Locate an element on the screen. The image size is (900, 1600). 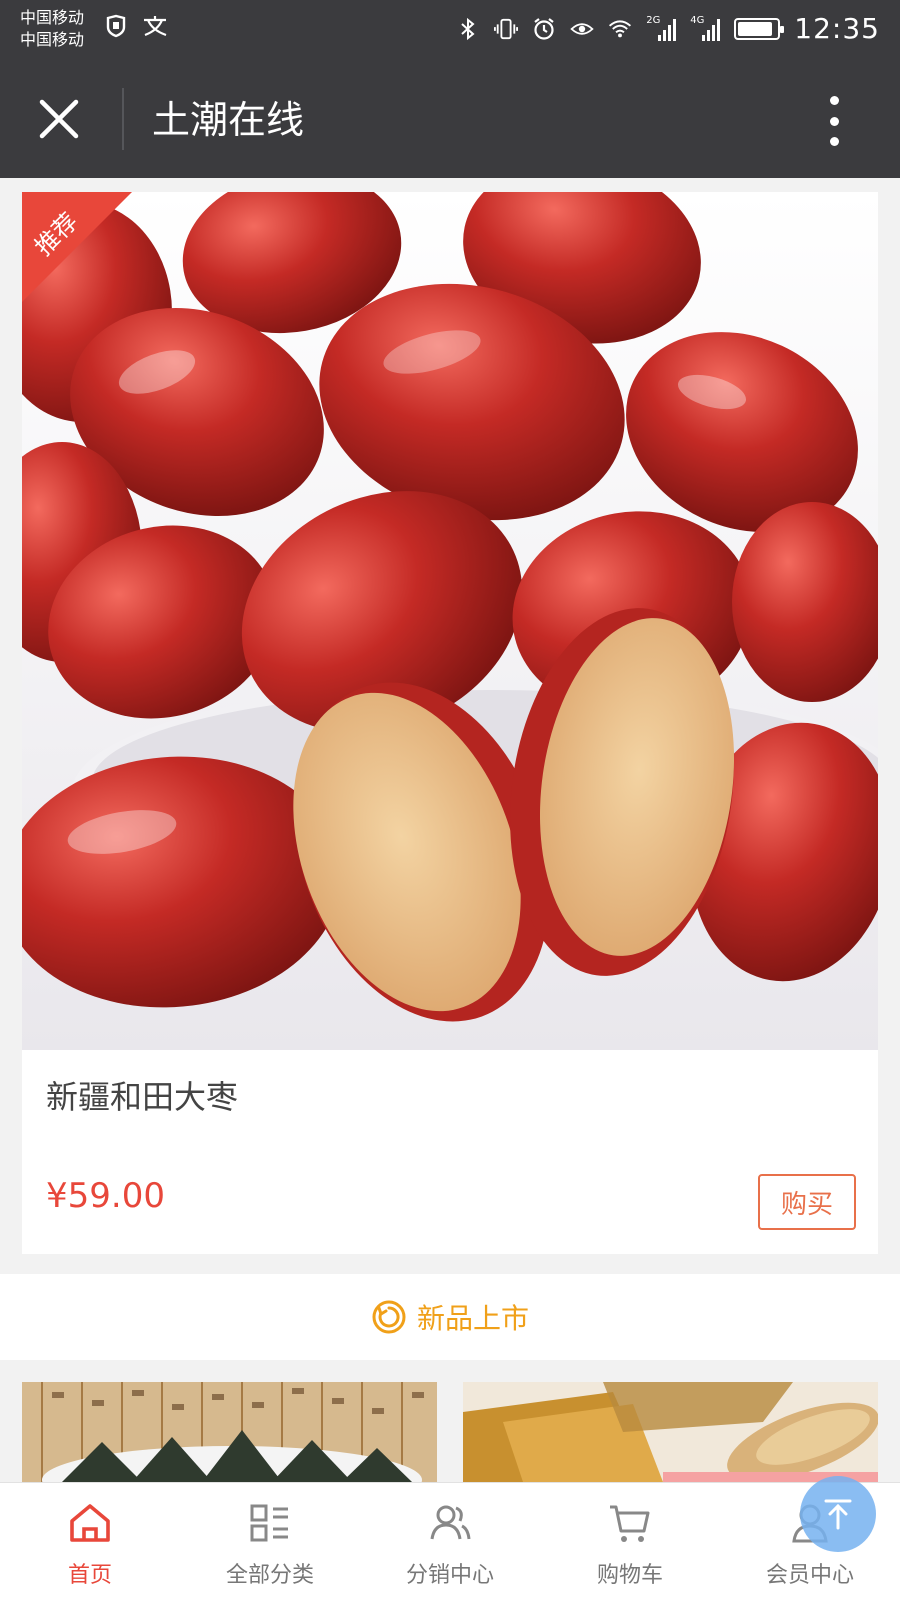
tab-home: 首页 is located at coordinates (90, 1541).